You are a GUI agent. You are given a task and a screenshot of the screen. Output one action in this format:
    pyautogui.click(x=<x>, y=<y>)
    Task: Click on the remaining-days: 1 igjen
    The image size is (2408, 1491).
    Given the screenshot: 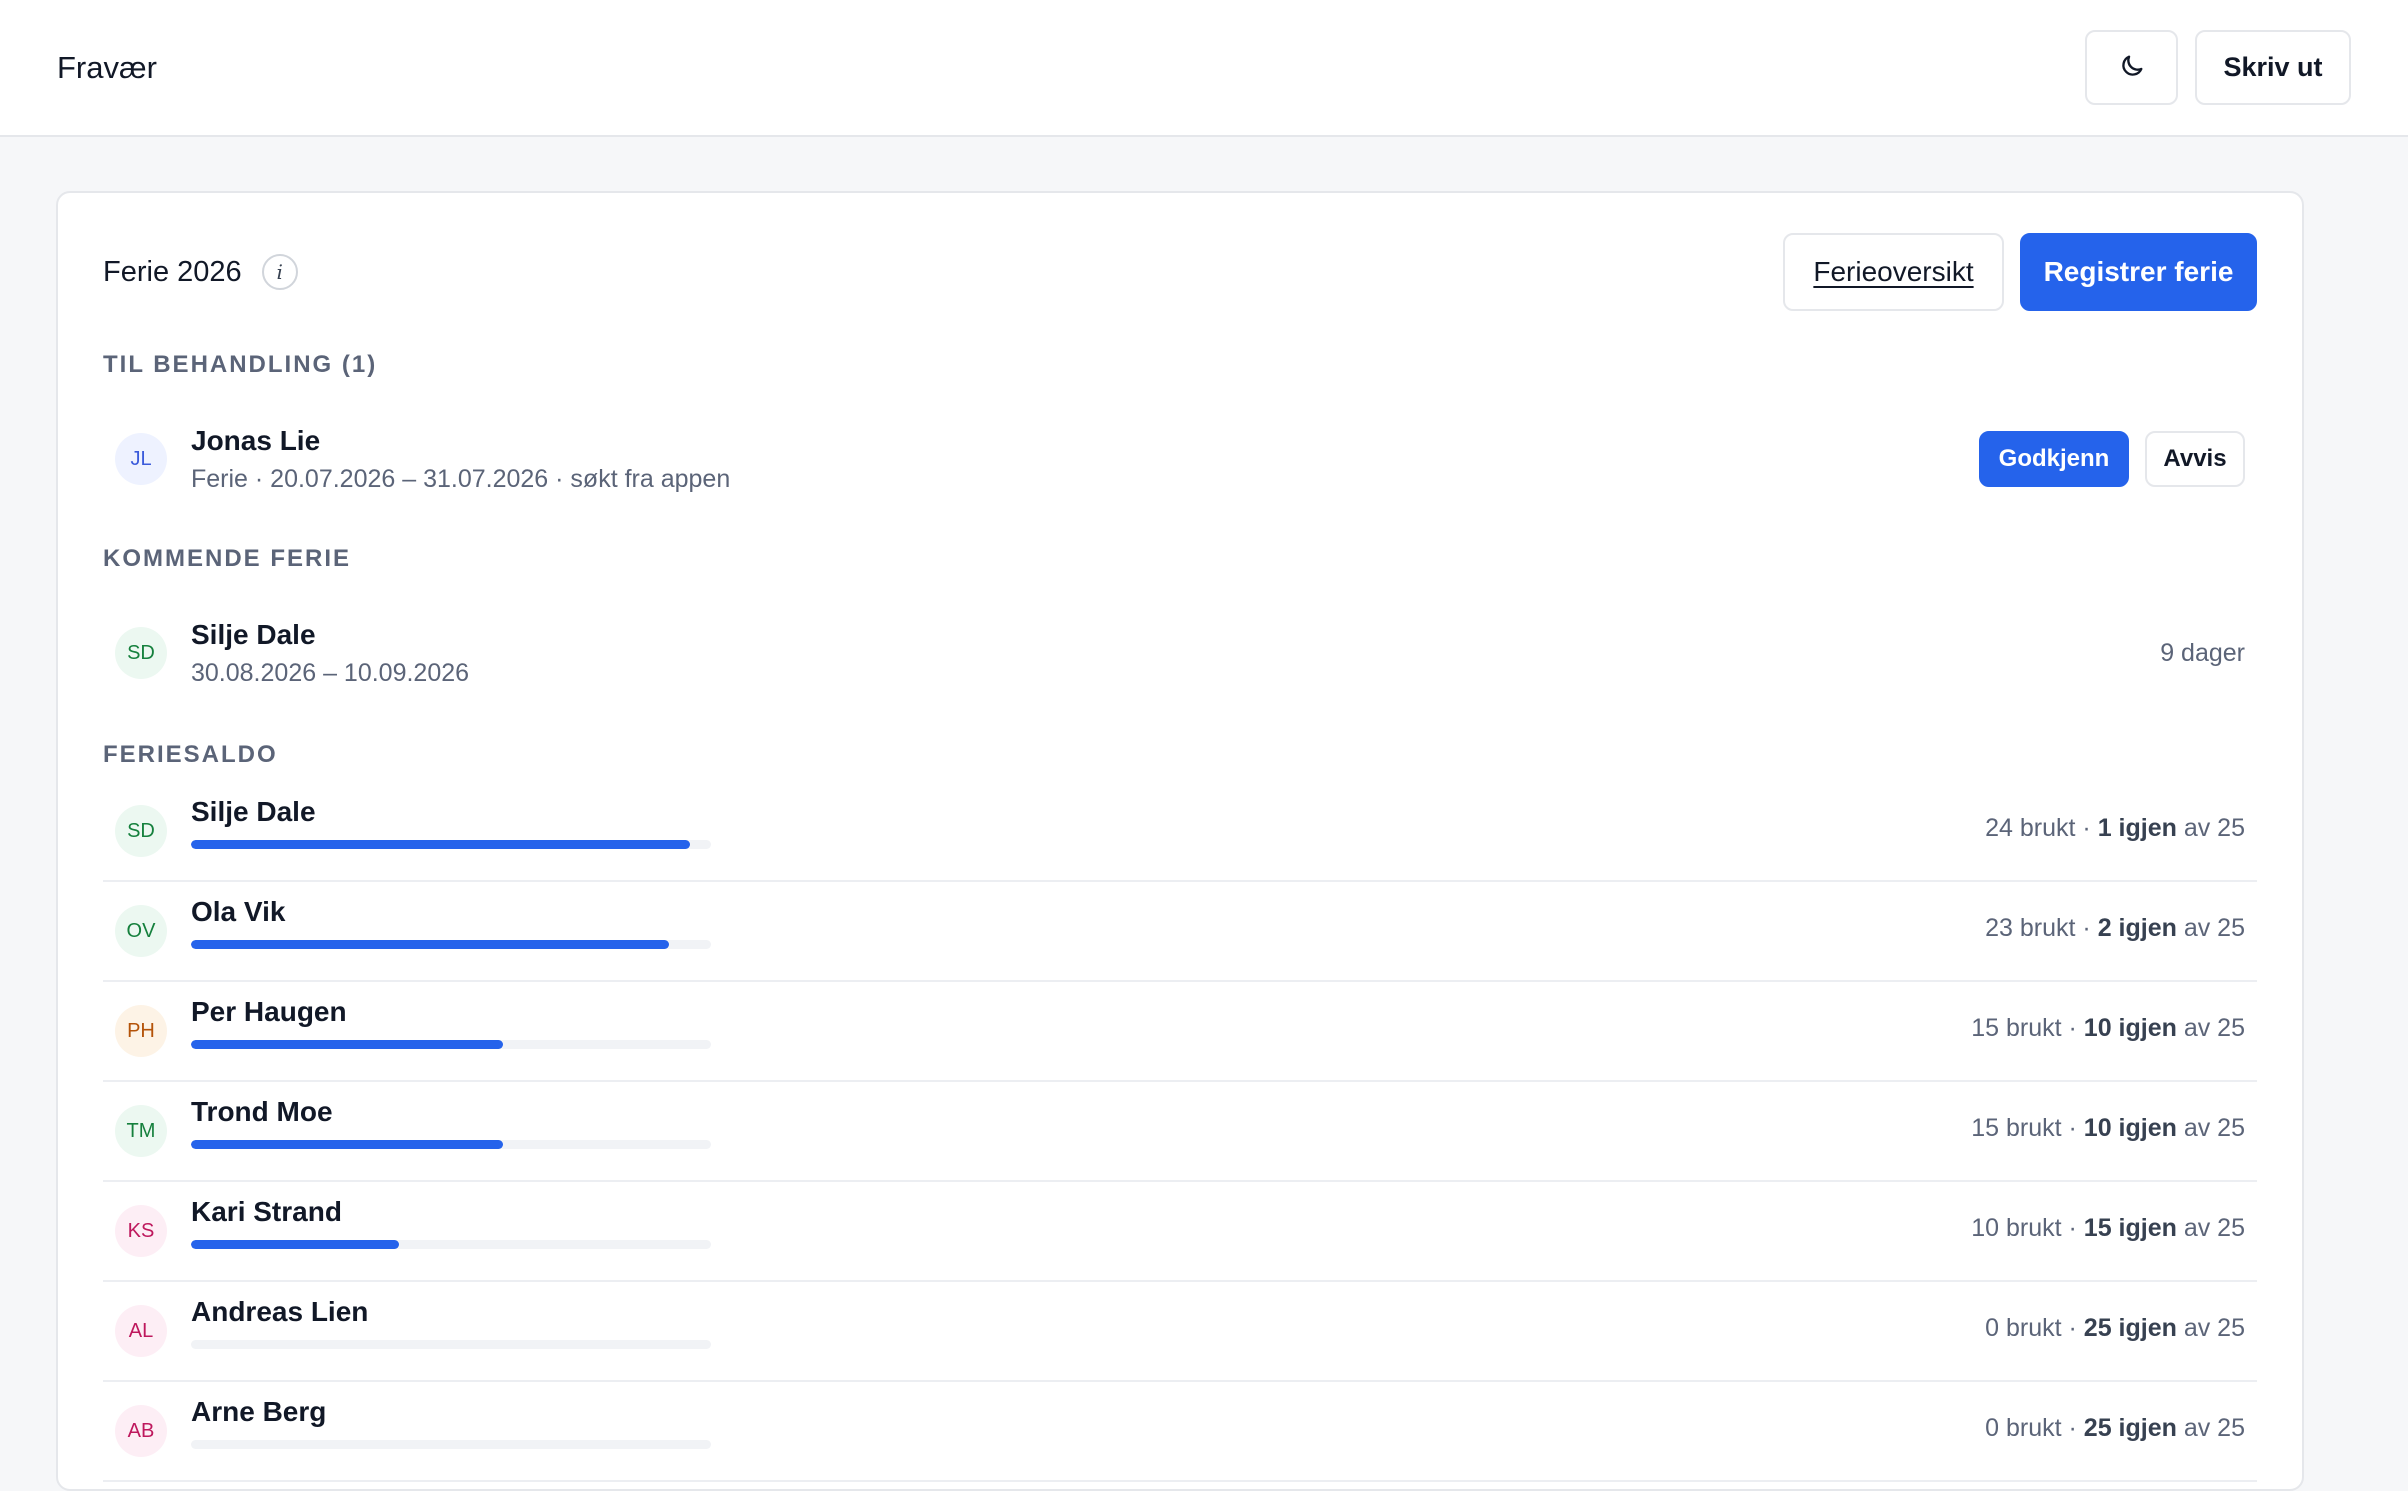 What is the action you would take?
    pyautogui.click(x=2137, y=828)
    